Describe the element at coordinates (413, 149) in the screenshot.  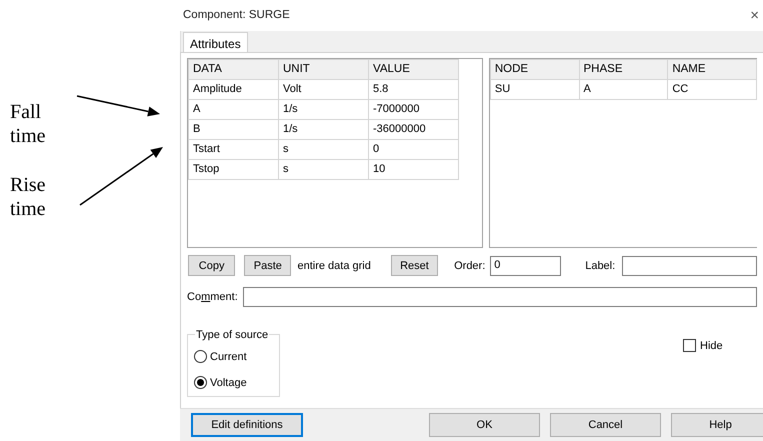
I see `table-cell: 0` at that location.